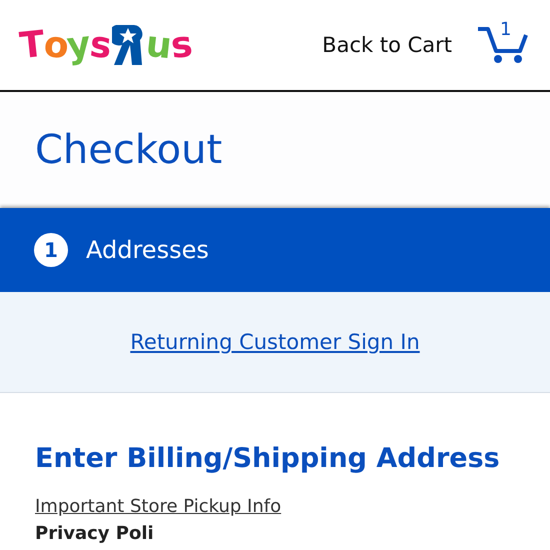 The width and height of the screenshot is (550, 550). Describe the element at coordinates (95, 533) in the screenshot. I see `privacy-policy-text: Privacy Poli` at that location.